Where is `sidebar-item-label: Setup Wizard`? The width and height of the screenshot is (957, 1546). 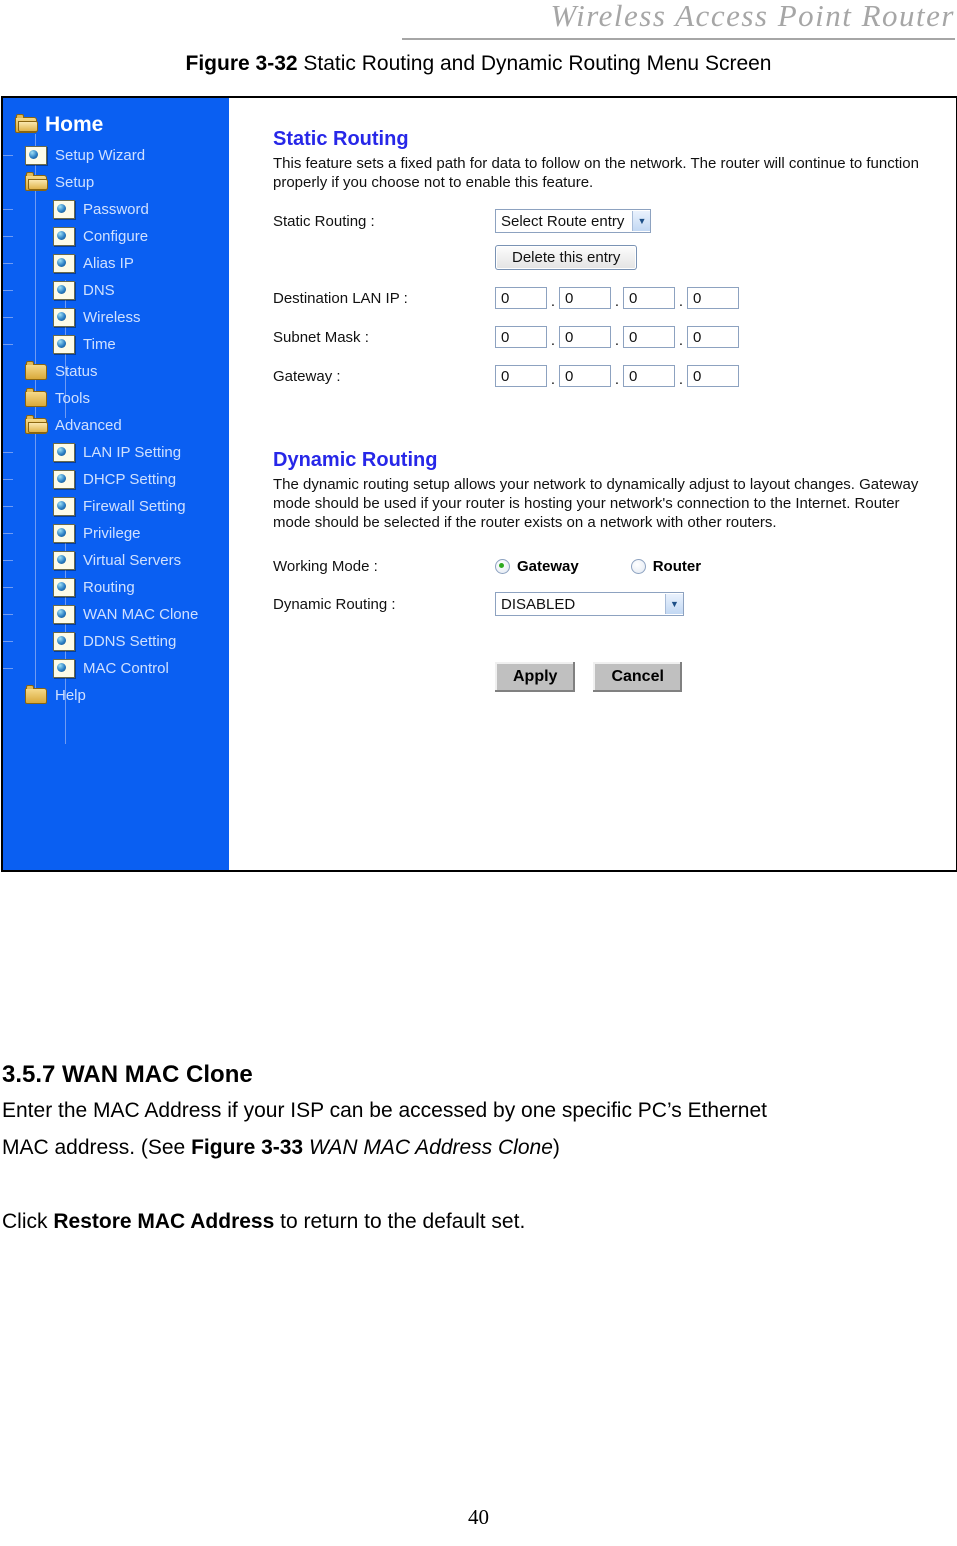
sidebar-item-label: Setup Wizard is located at coordinates (100, 155).